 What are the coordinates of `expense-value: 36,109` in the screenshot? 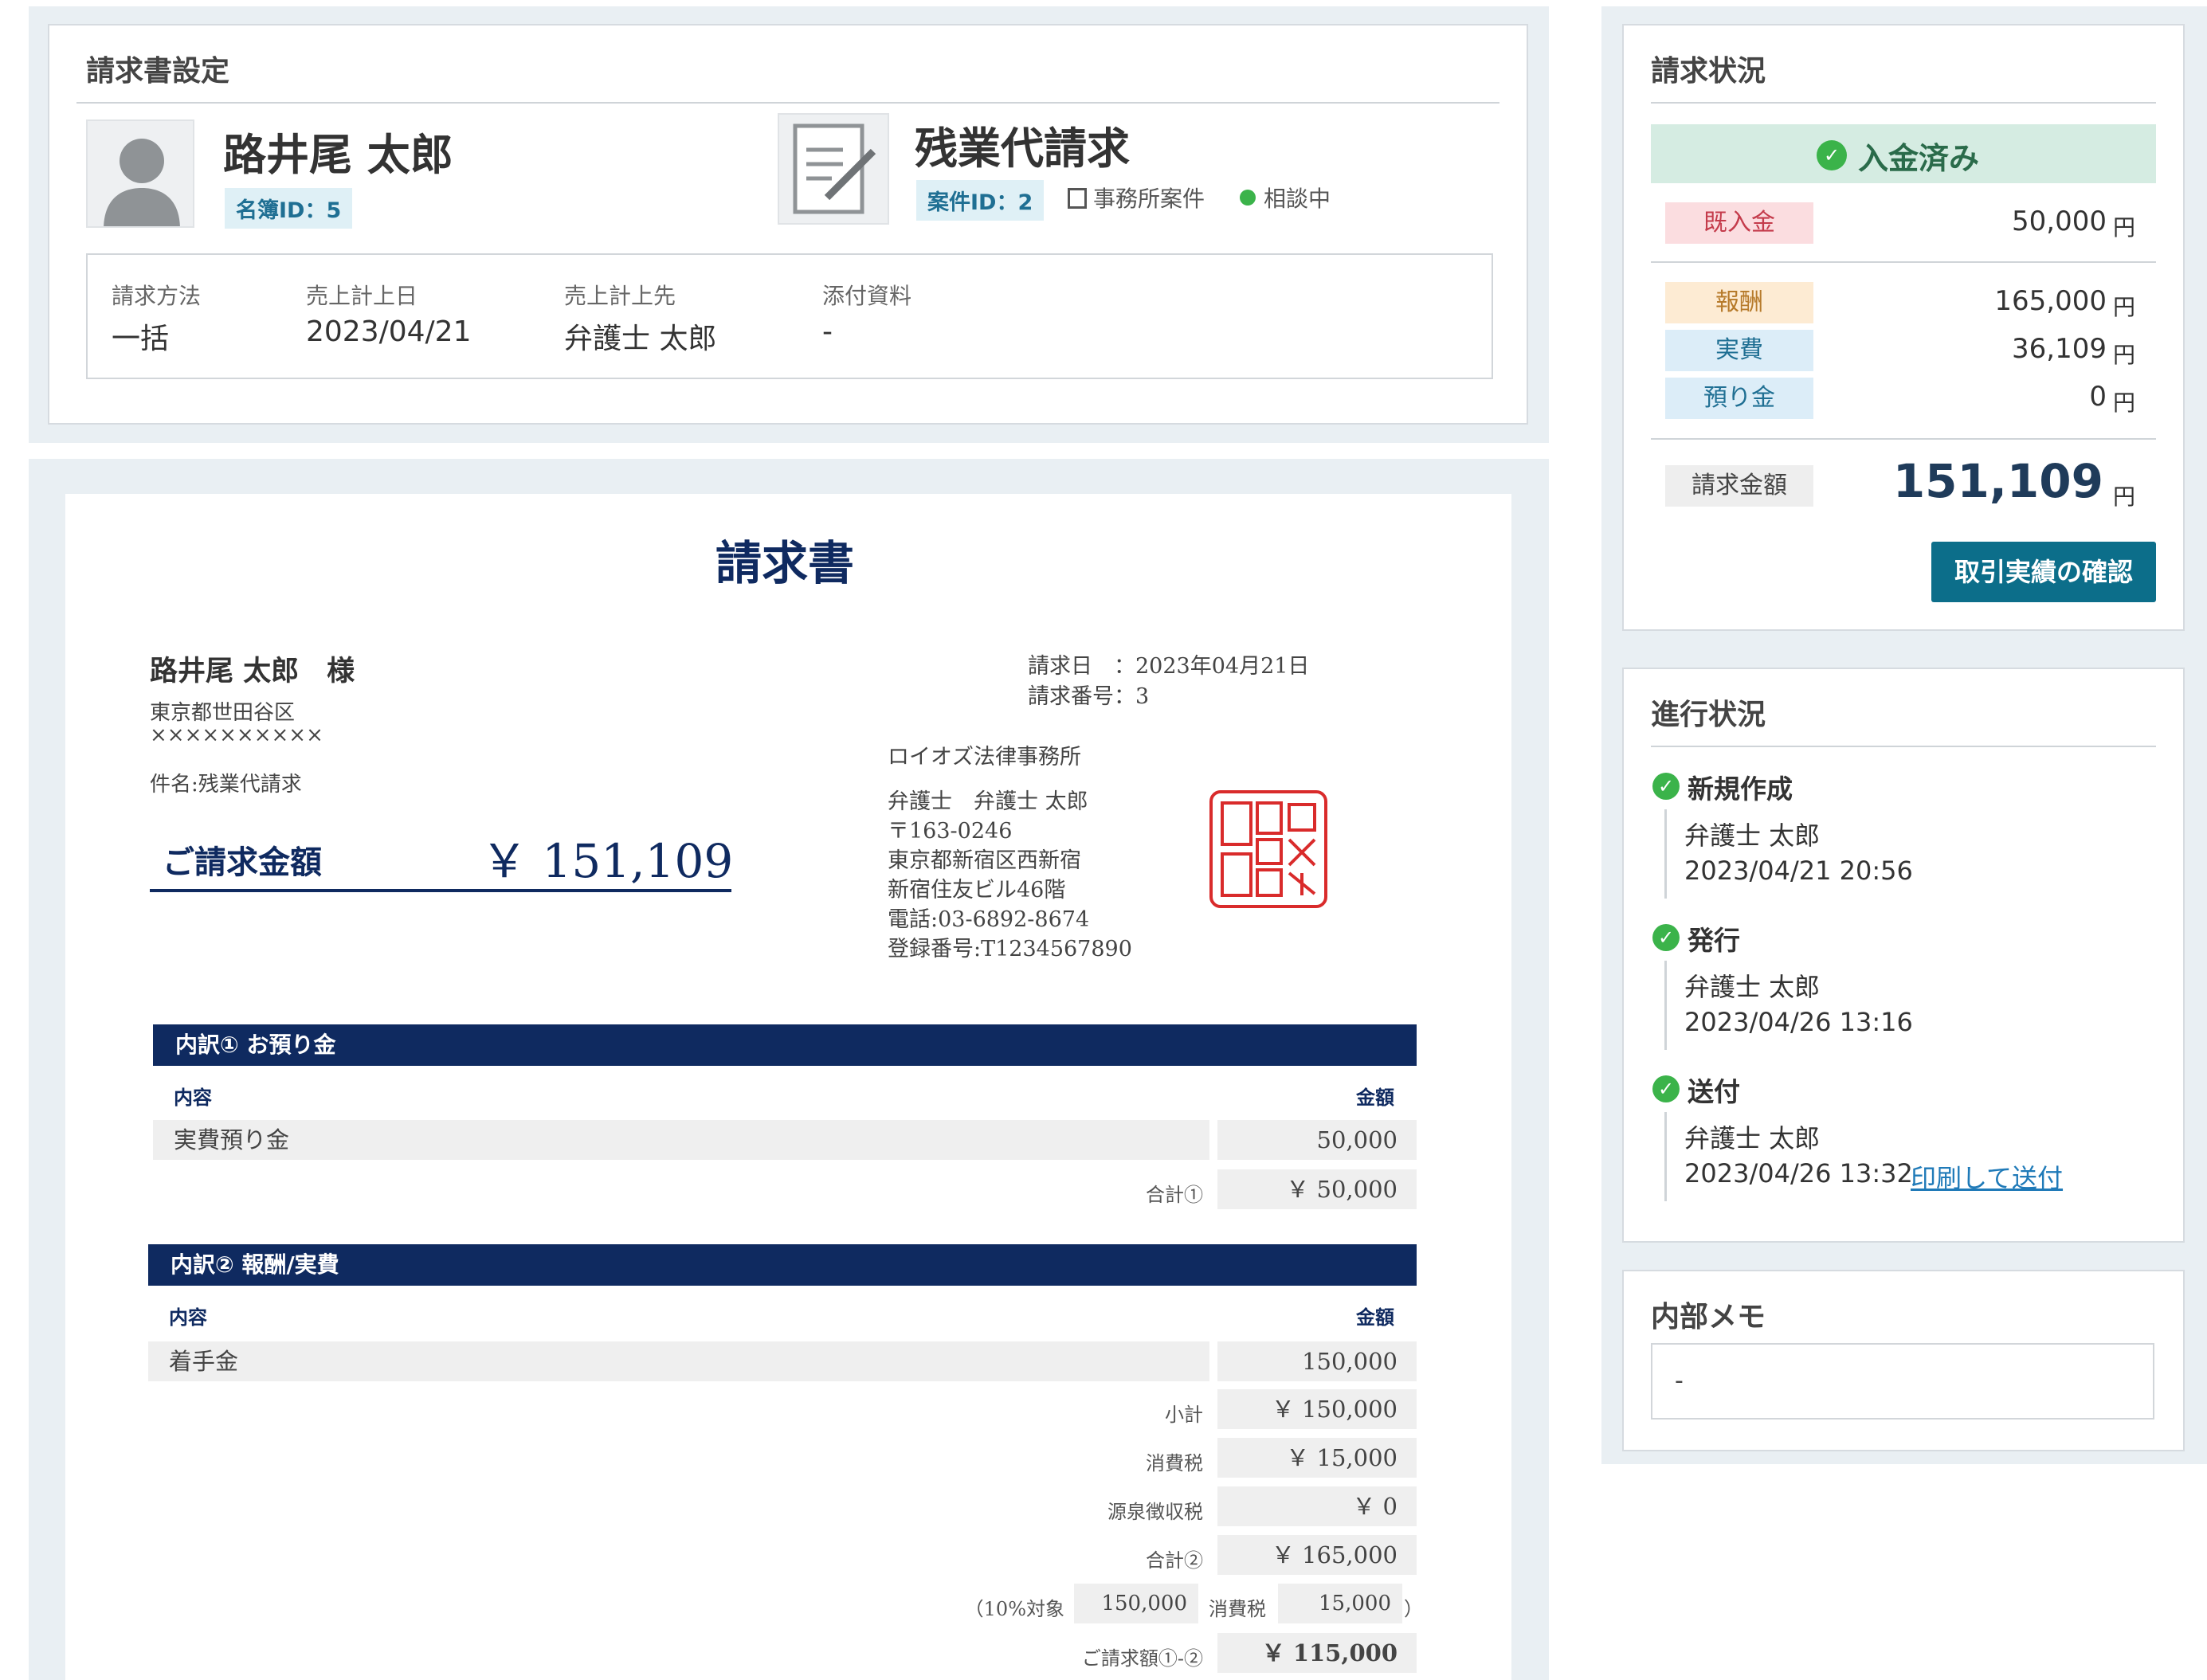 It's located at (2059, 349).